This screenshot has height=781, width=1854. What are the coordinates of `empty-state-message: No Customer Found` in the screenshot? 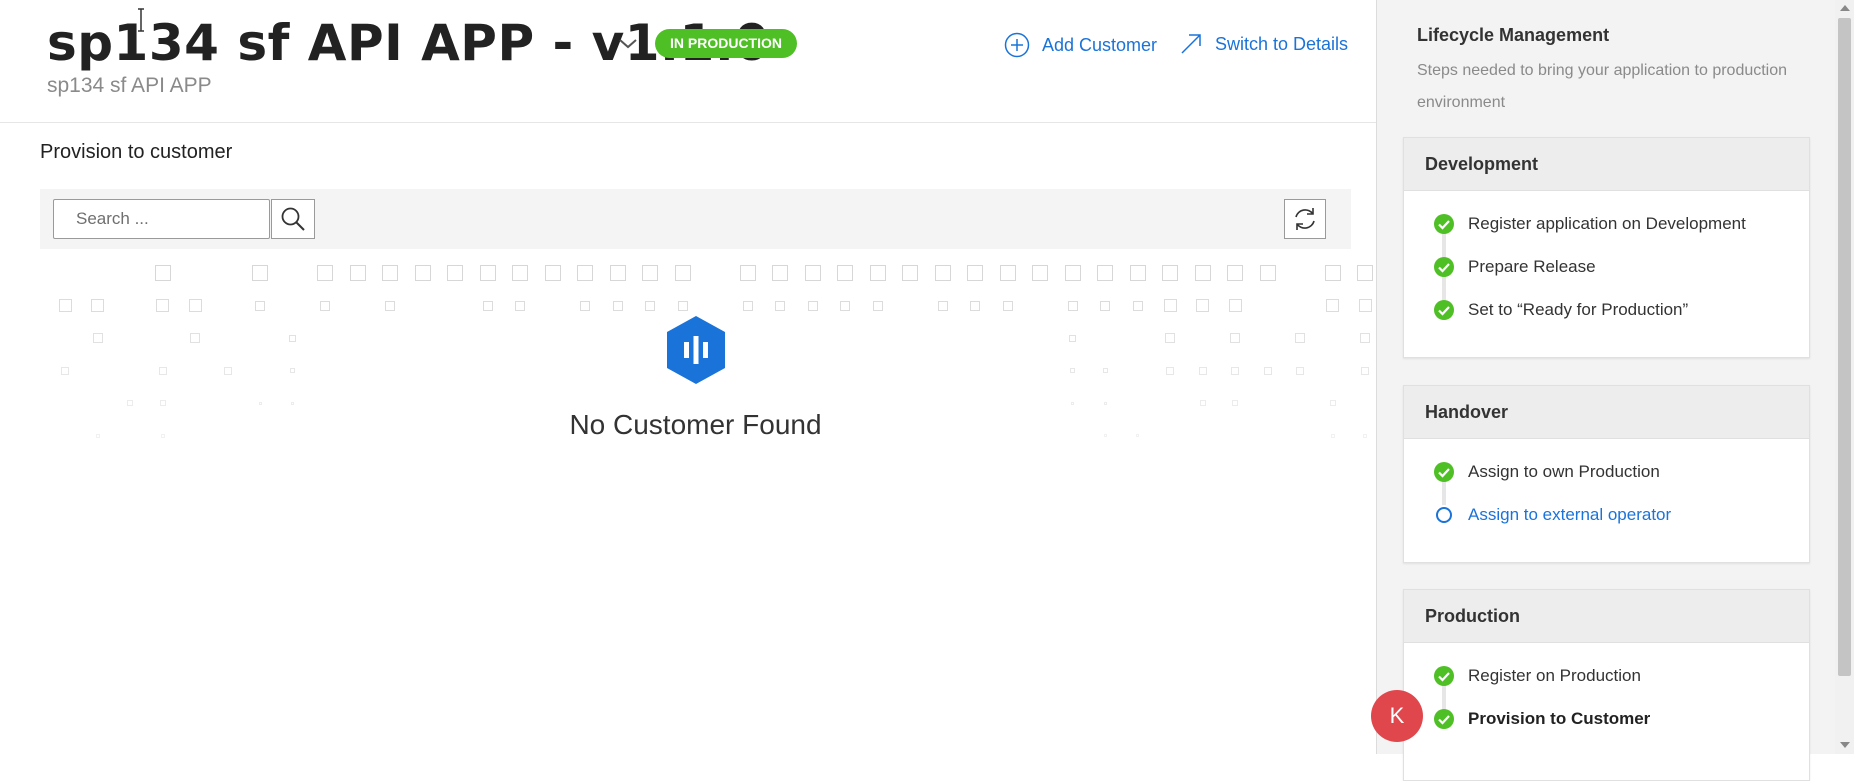 It's located at (695, 424).